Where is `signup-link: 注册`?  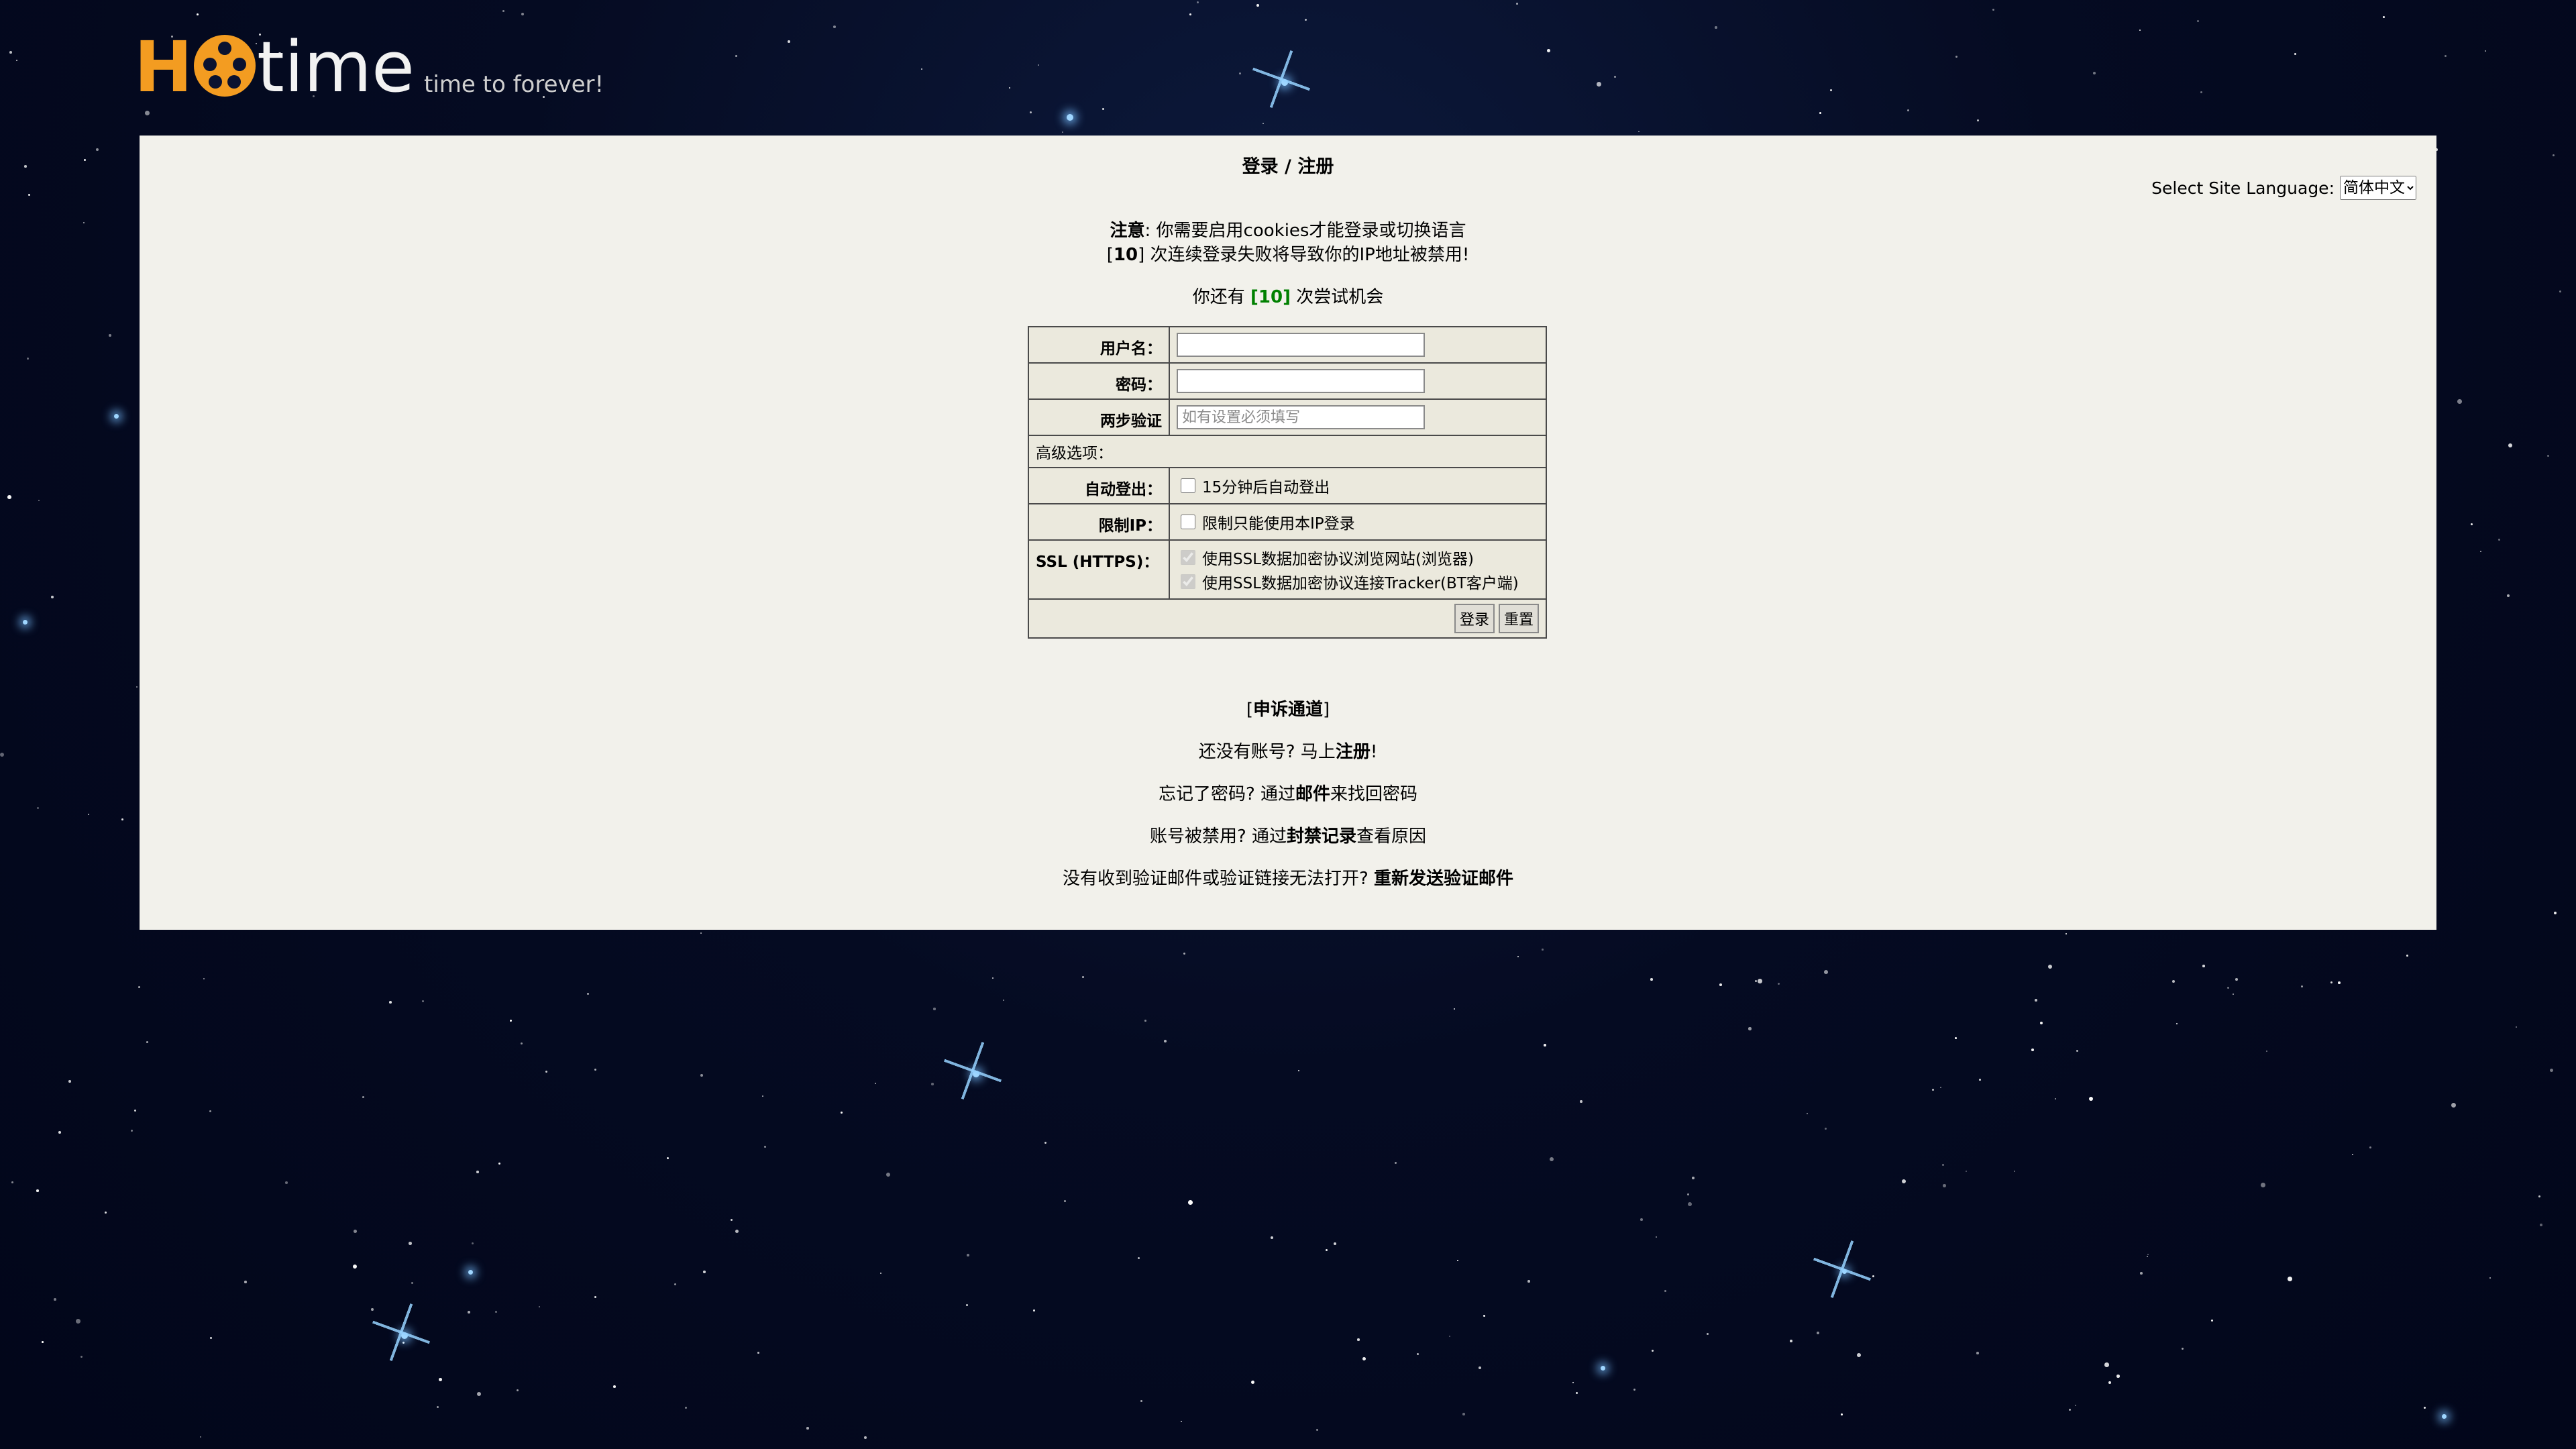
signup-link: 注册 is located at coordinates (1353, 752).